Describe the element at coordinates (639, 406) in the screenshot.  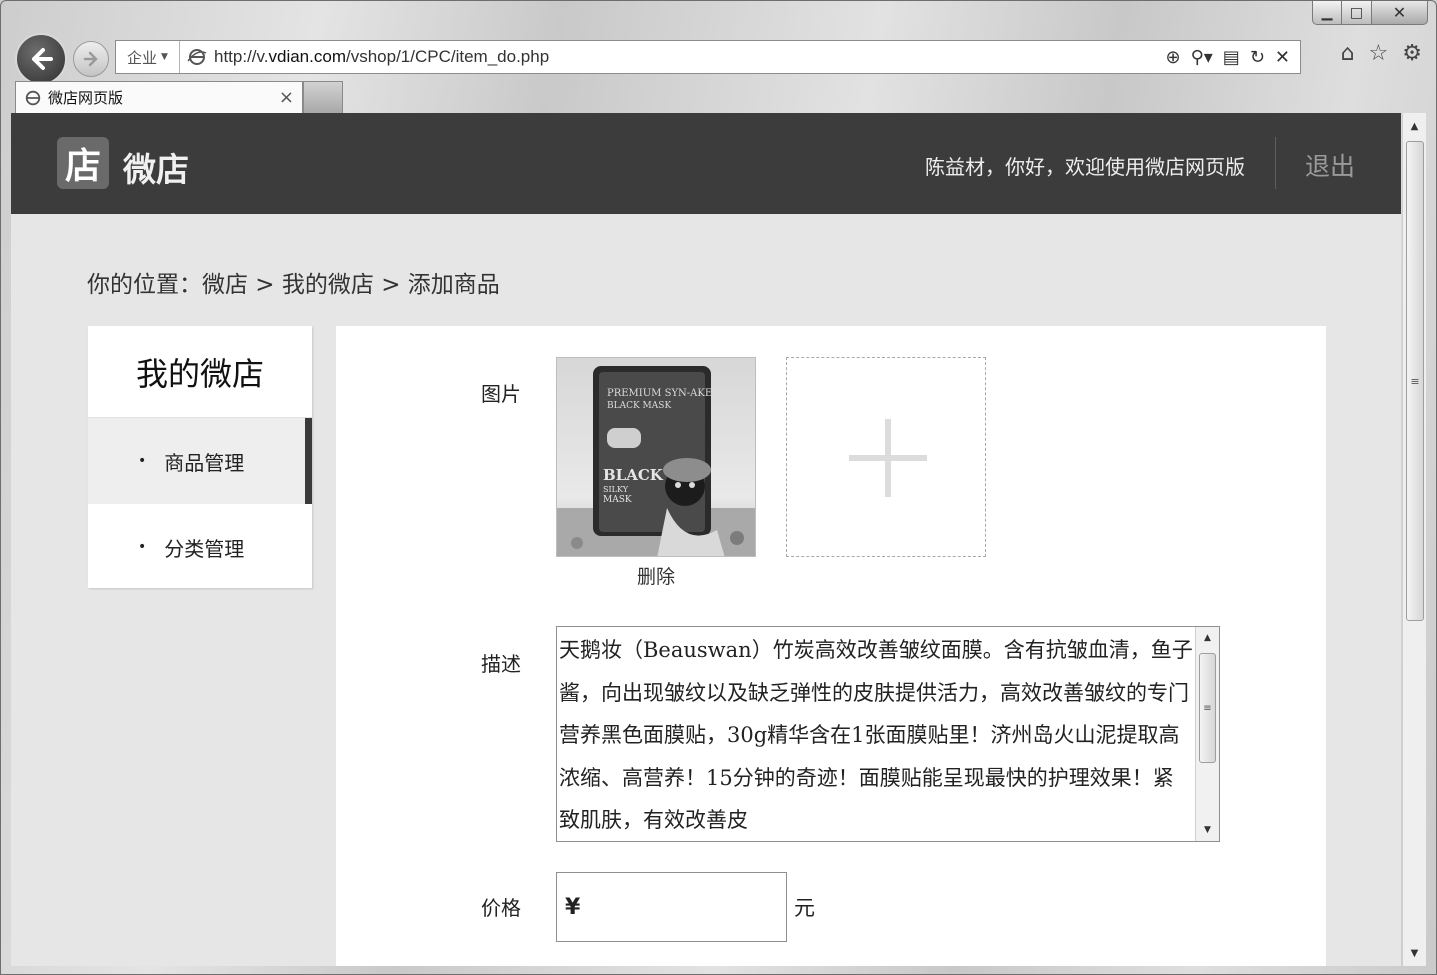
I see `package-line-2: BLACK MASK` at that location.